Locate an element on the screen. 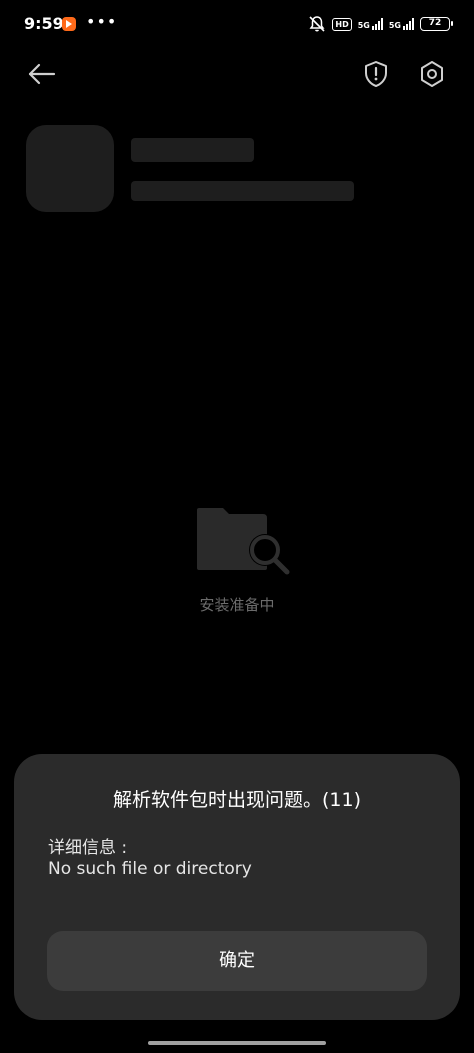 The width and height of the screenshot is (474, 1053). signal-1-icon: 5G is located at coordinates (370, 24).